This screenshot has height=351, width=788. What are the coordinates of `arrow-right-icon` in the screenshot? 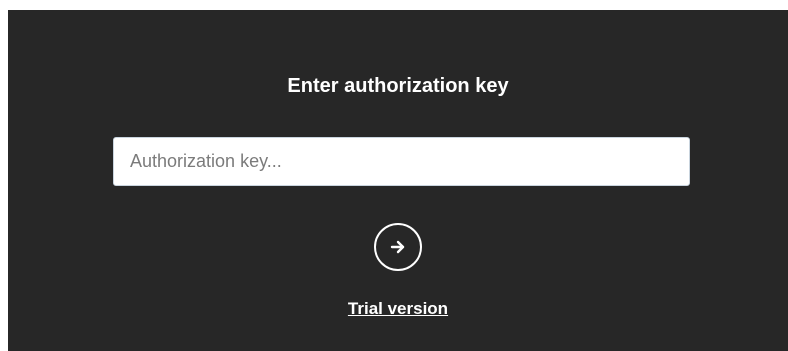 It's located at (397, 247).